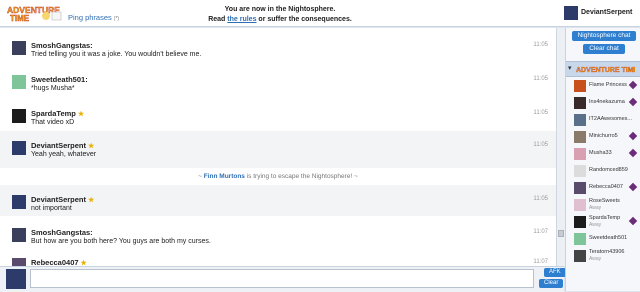  Describe the element at coordinates (51, 208) in the screenshot. I see `message-text: not important` at that location.